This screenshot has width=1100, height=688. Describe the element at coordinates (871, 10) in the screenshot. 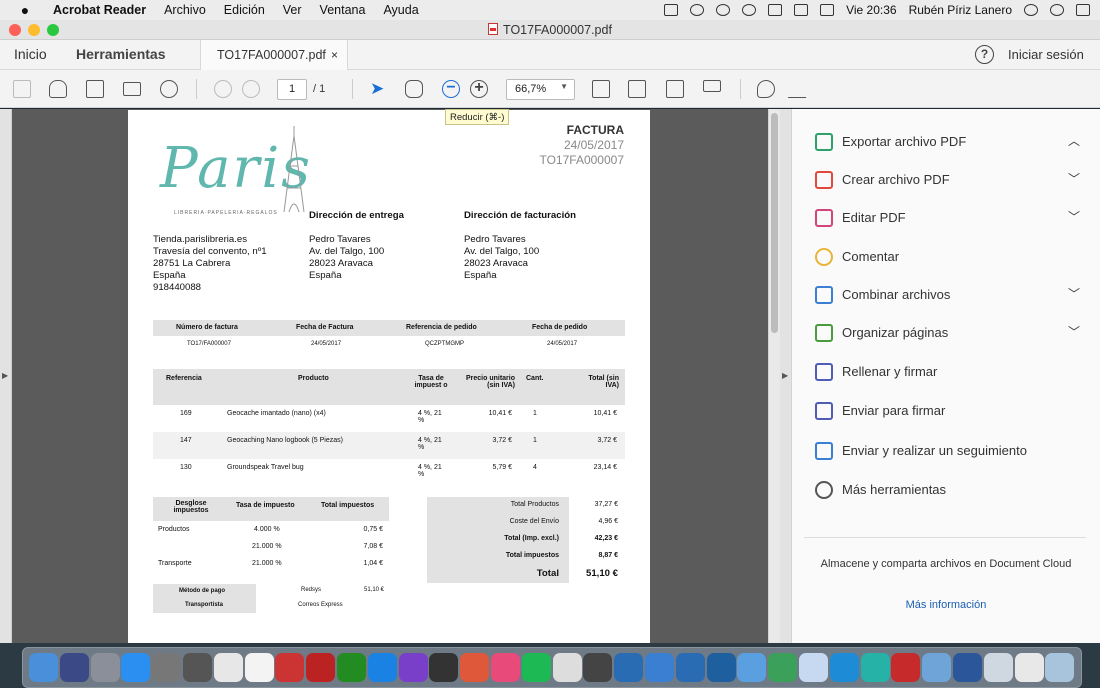

I see `menu-clock: Vie 20:36` at that location.